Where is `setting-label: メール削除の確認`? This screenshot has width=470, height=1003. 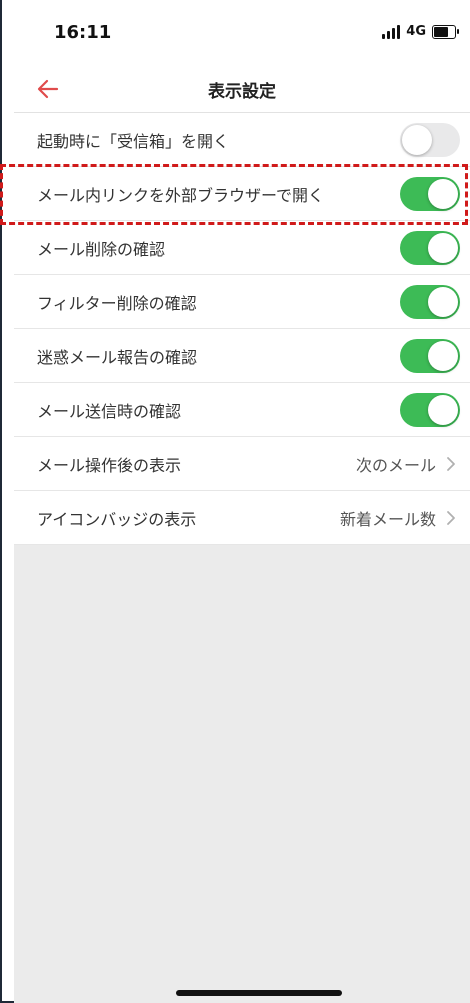
setting-label: メール削除の確認 is located at coordinates (101, 249).